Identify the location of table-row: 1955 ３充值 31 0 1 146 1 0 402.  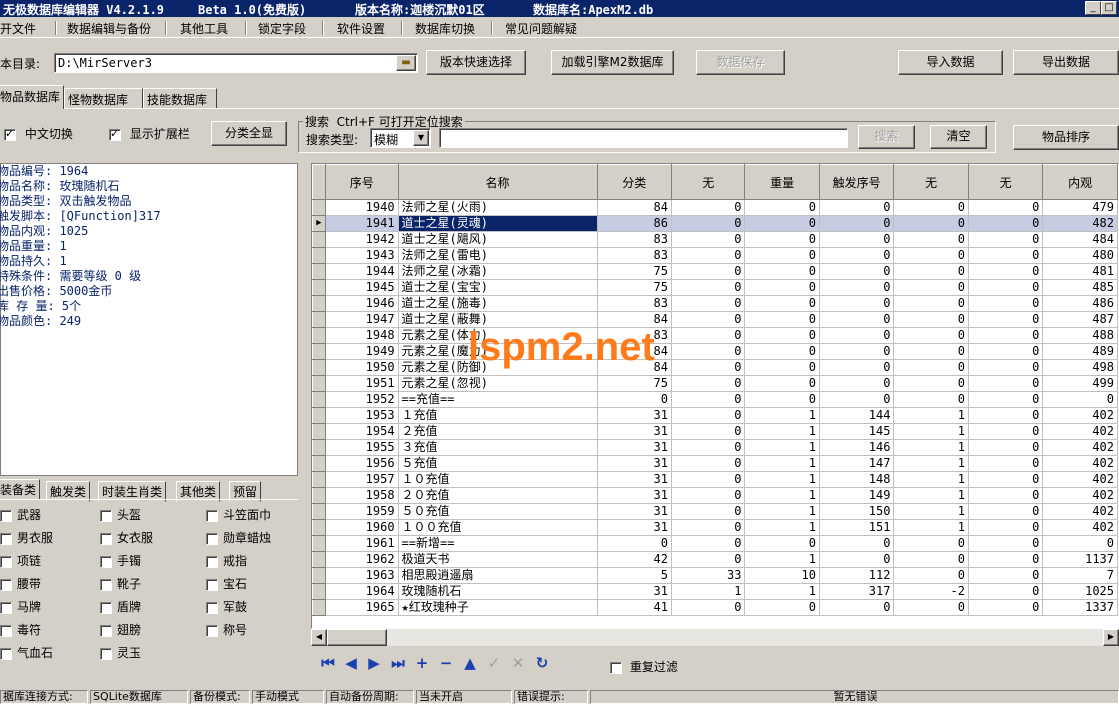
(715, 447).